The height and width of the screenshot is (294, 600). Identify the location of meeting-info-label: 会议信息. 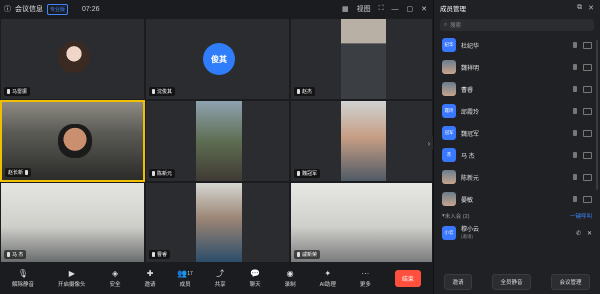
(29, 9).